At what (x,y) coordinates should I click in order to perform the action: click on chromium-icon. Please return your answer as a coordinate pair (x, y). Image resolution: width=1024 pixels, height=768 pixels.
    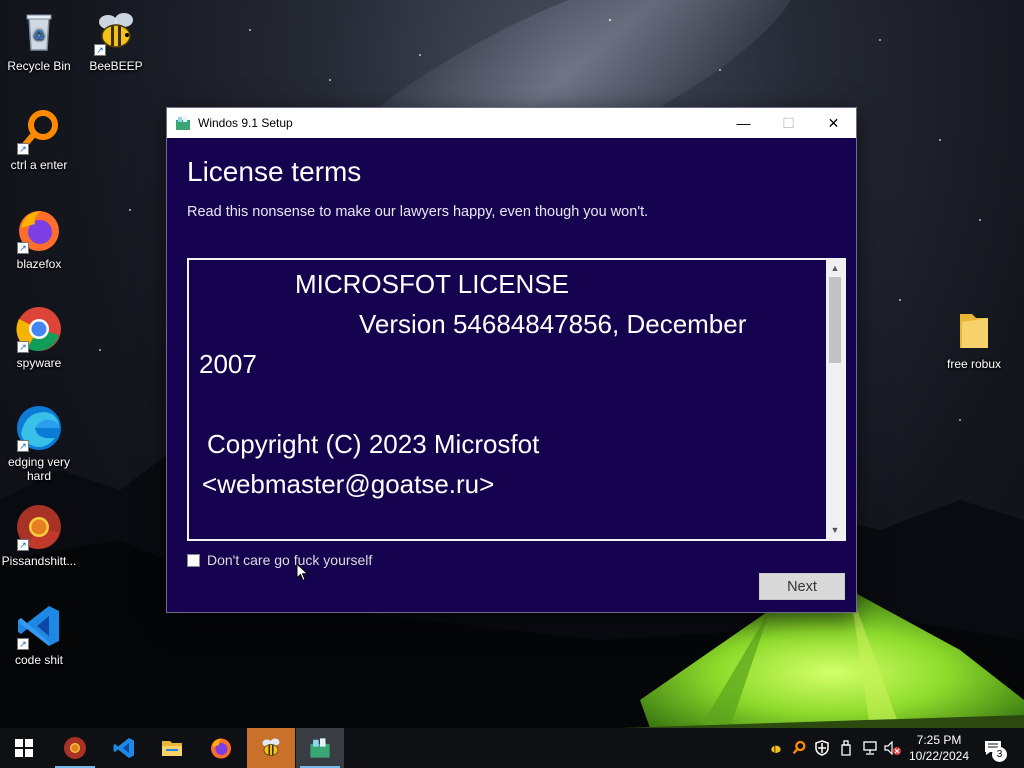
    Looking at the image, I should click on (75, 748).